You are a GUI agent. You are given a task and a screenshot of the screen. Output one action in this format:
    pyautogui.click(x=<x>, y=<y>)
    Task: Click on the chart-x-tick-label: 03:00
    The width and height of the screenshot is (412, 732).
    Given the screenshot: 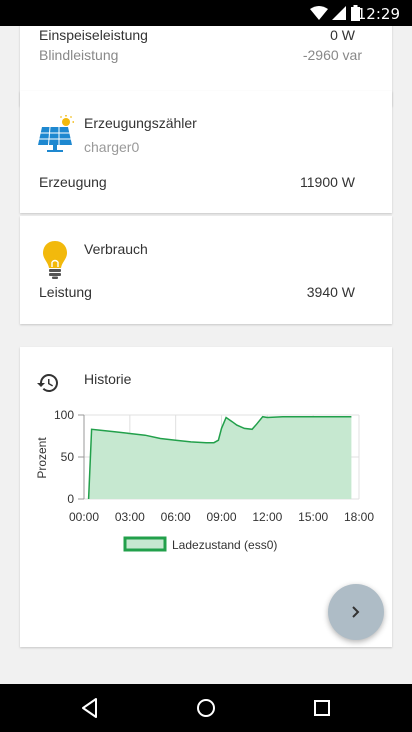 What is the action you would take?
    pyautogui.click(x=130, y=517)
    